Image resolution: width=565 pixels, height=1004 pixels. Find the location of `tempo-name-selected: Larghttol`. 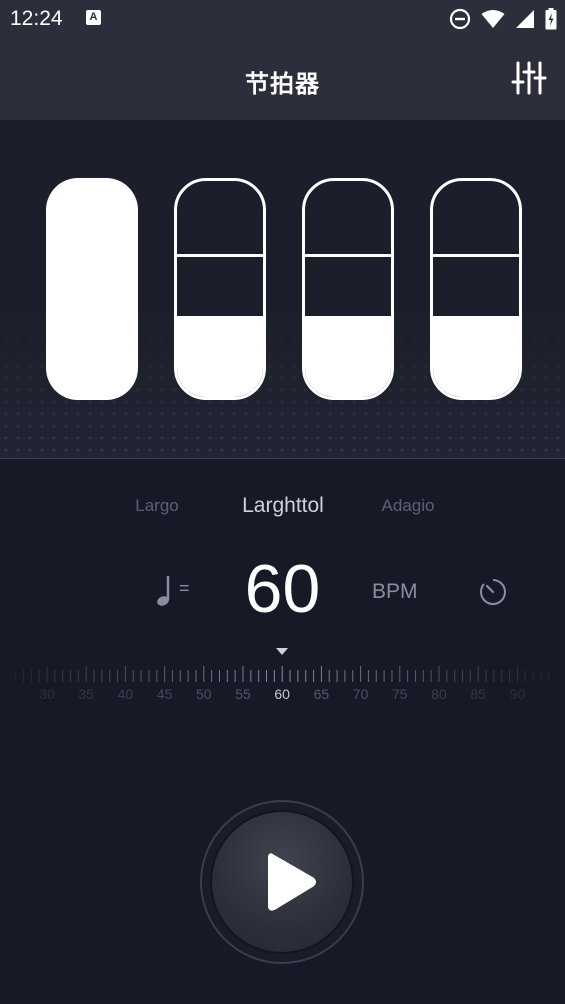

tempo-name-selected: Larghttol is located at coordinates (283, 506).